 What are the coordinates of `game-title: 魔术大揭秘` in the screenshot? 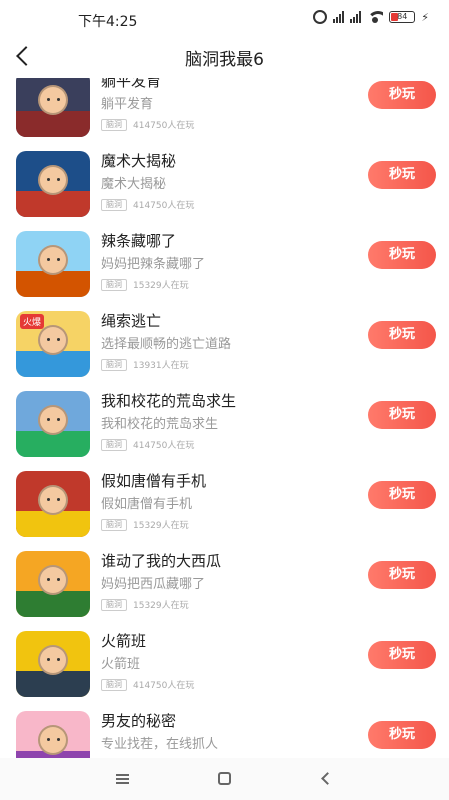 It's located at (139, 161).